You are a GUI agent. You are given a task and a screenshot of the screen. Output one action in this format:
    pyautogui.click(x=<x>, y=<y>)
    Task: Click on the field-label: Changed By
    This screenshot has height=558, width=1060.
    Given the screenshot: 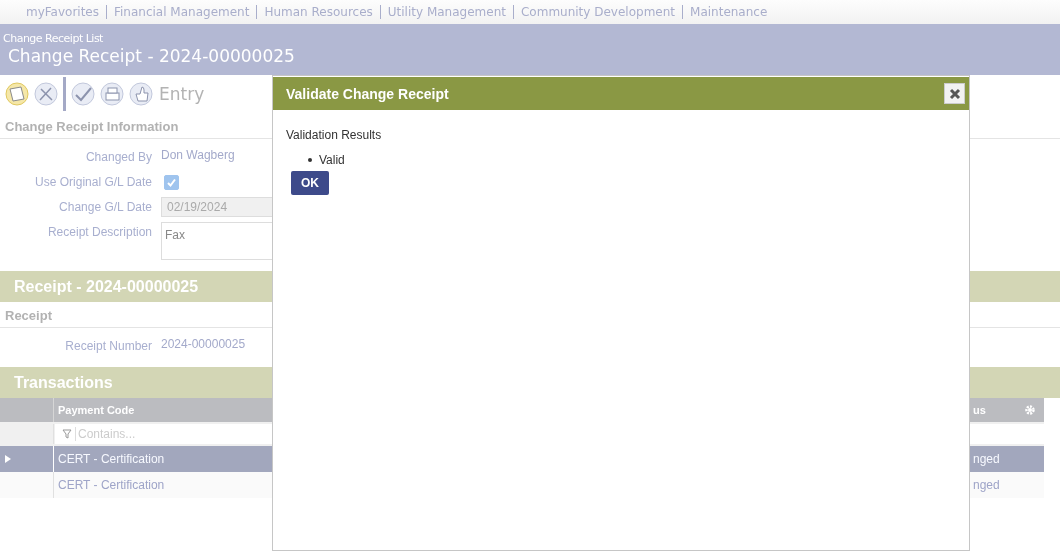 What is the action you would take?
    pyautogui.click(x=118, y=156)
    